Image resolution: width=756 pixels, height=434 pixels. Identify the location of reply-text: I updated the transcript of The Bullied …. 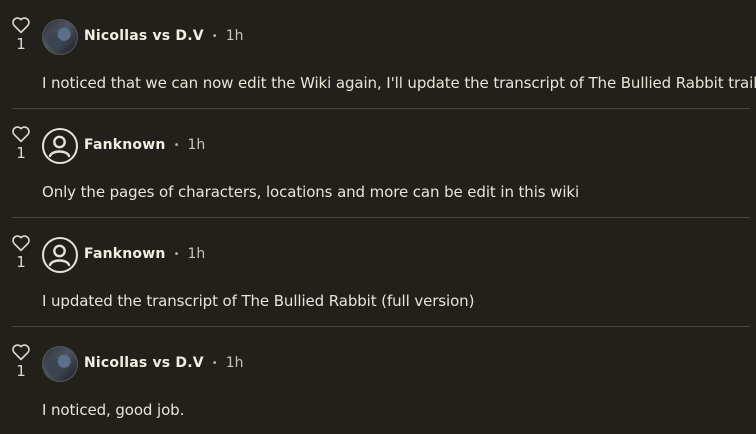
(258, 301).